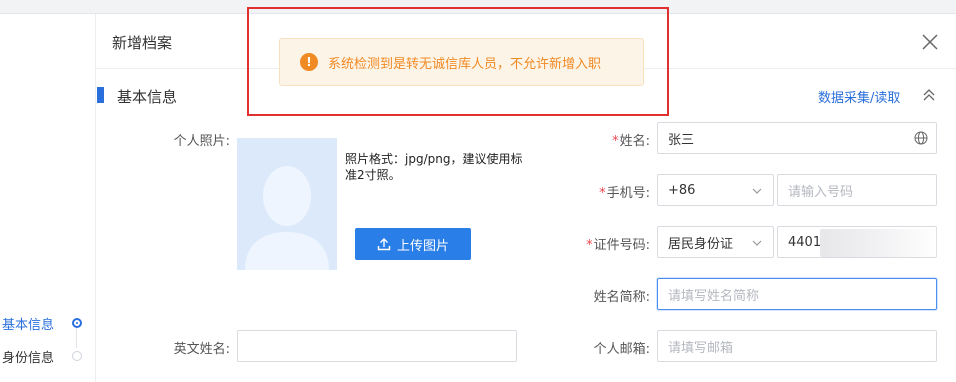 This screenshot has width=956, height=382. I want to click on phone-label: *手机号:, so click(605, 191).